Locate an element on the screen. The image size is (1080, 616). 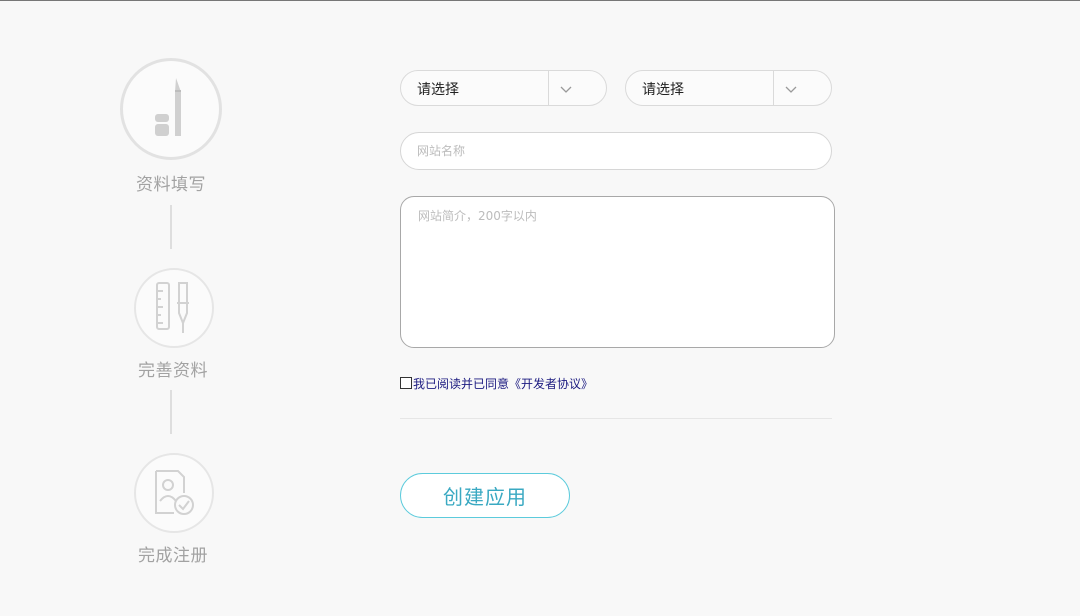
step-1-circle is located at coordinates (171, 109).